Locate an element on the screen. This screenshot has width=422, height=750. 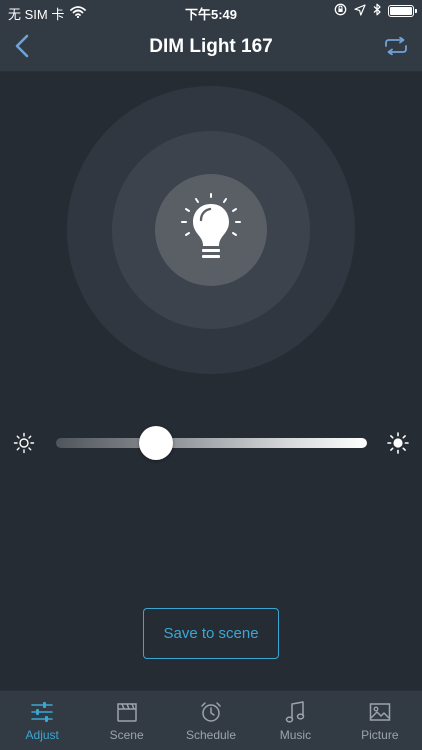
sliders-icon is located at coordinates (42, 712).